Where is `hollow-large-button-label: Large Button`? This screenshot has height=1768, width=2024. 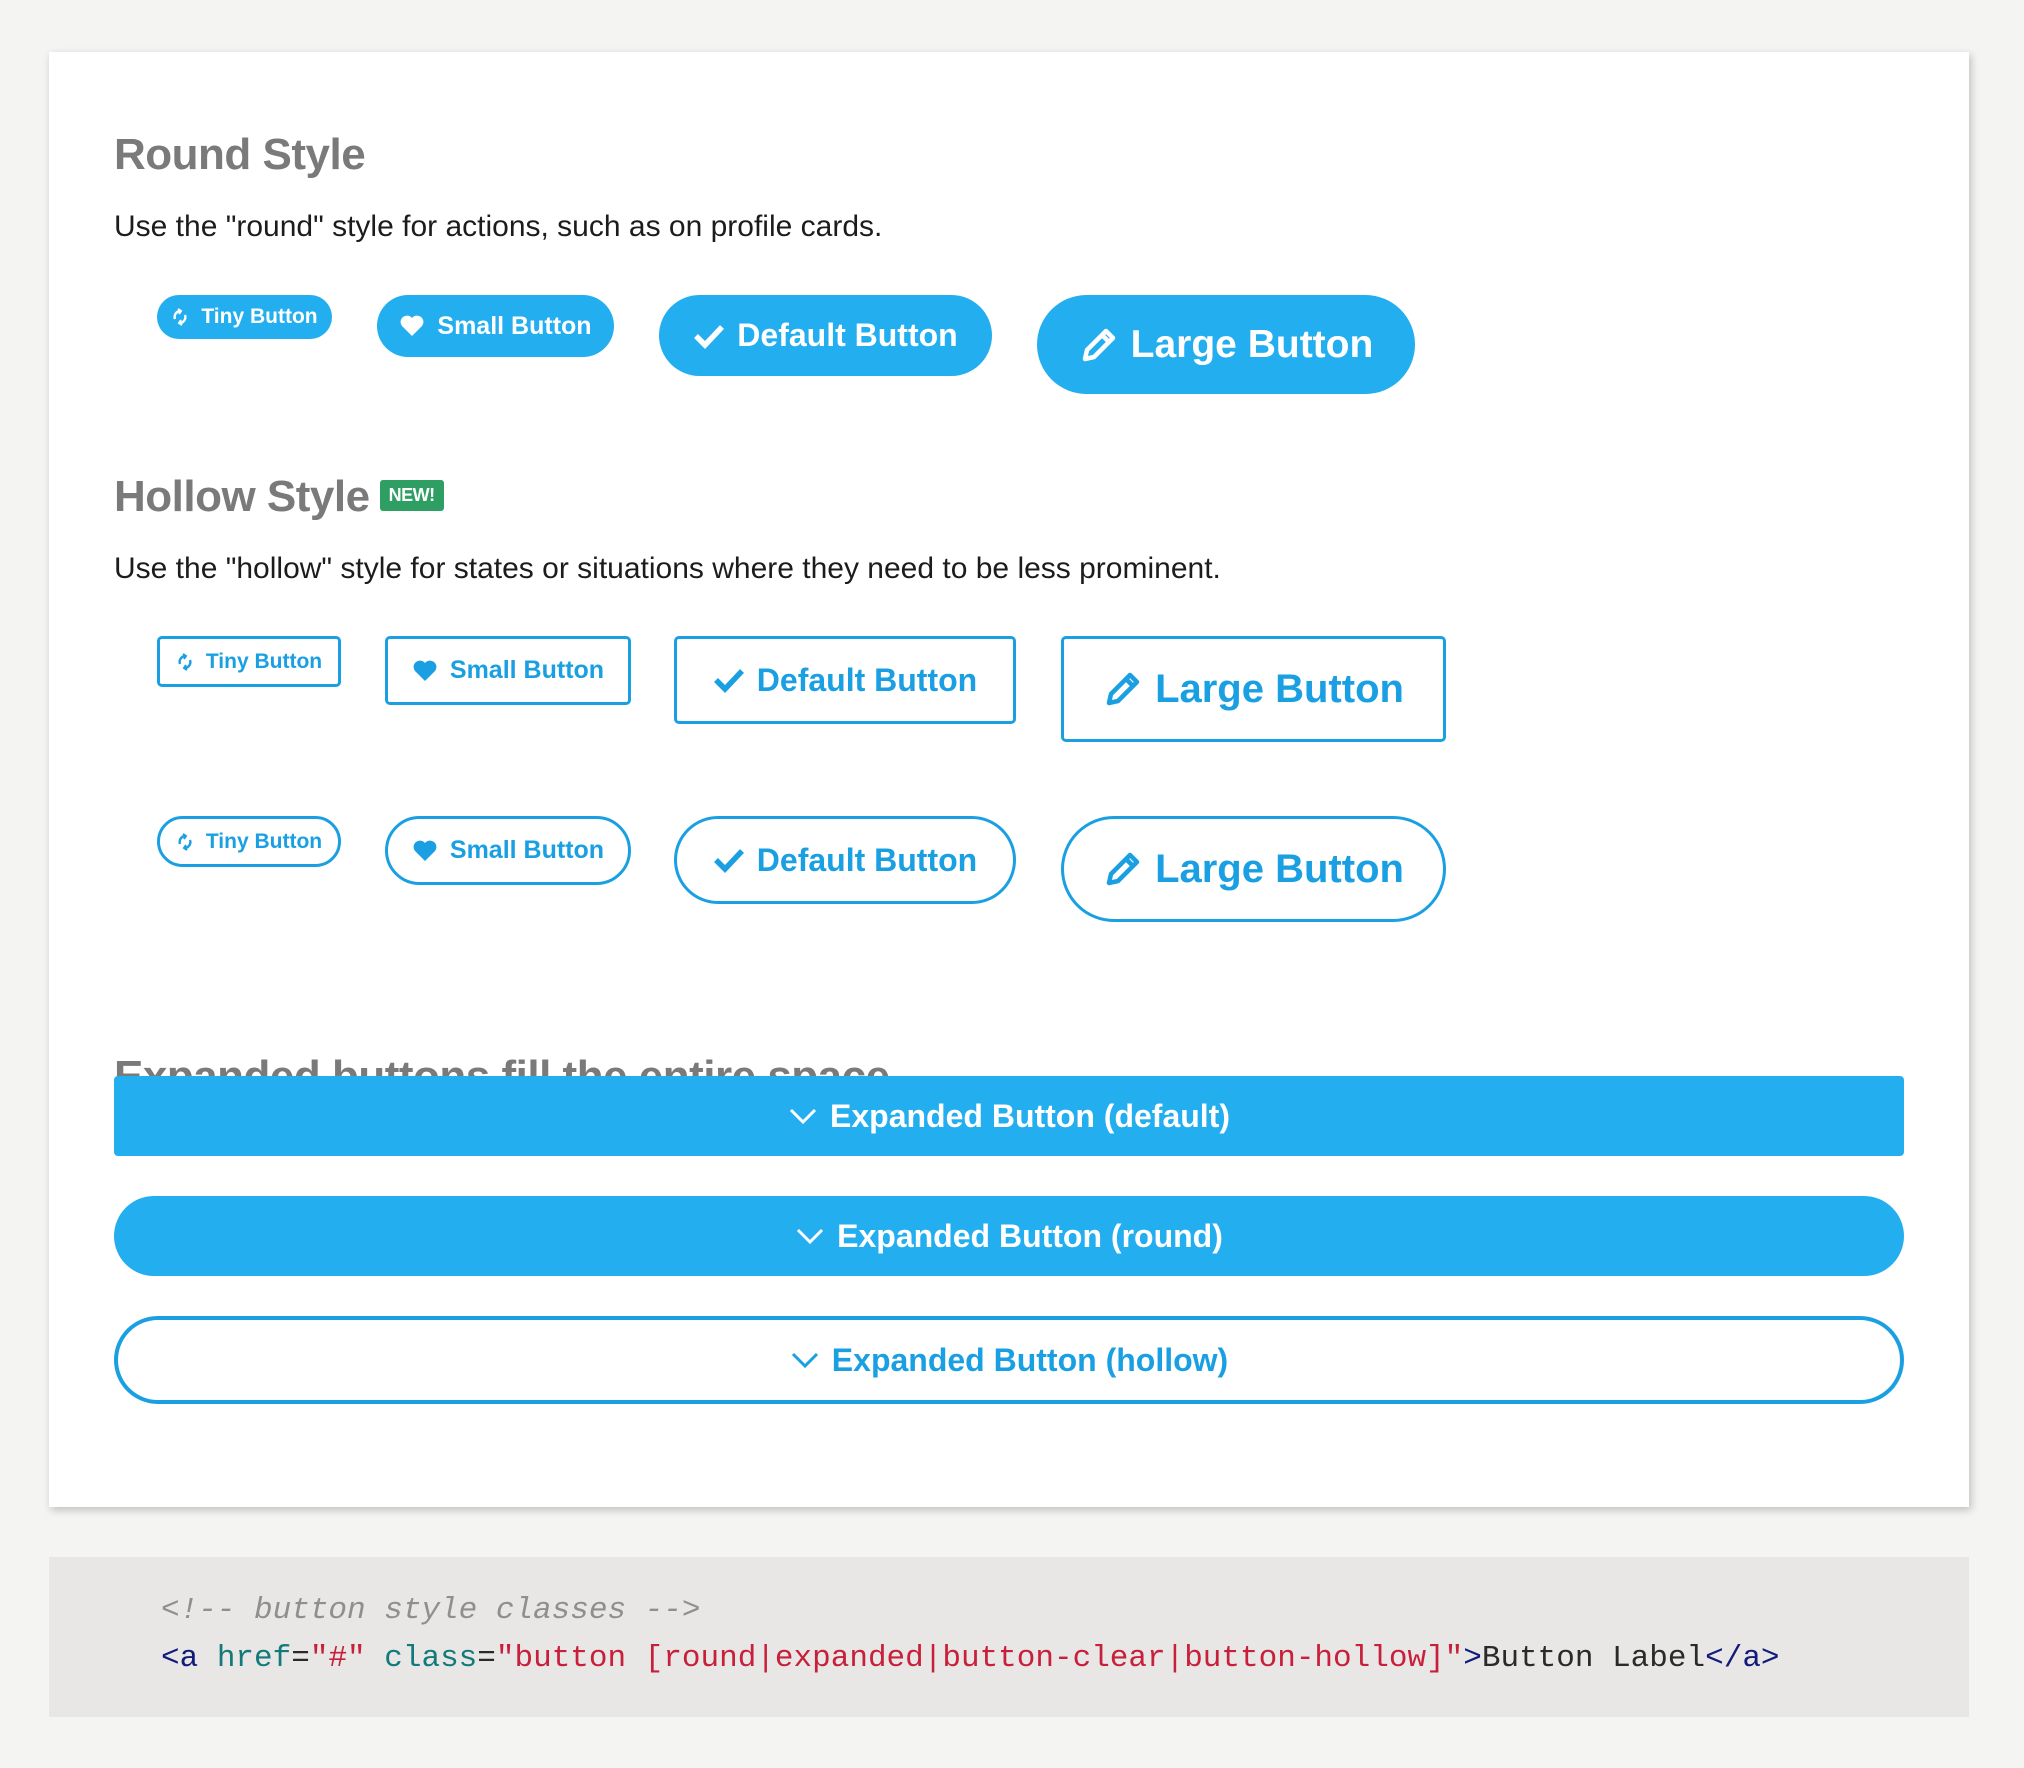 hollow-large-button-label: Large Button is located at coordinates (1279, 688).